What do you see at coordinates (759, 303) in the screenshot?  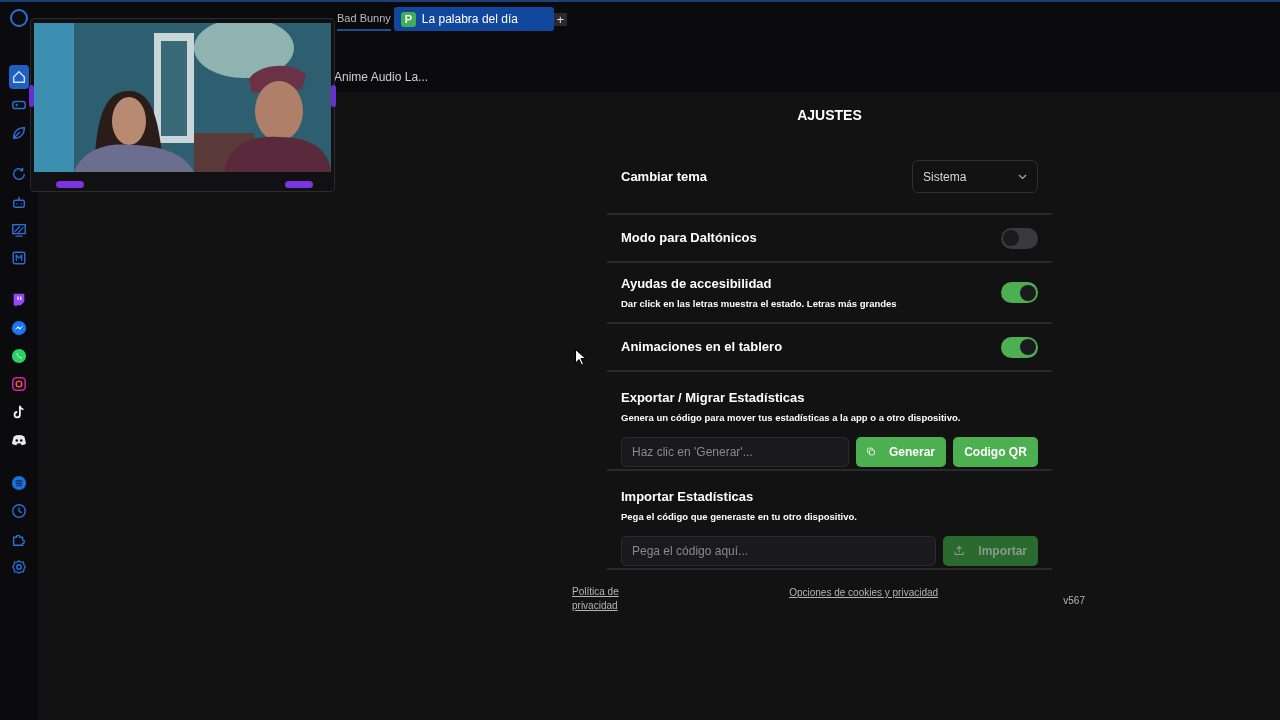 I see `setting-description: Dar click en las letras muestra el estado. Letras más grandes` at bounding box center [759, 303].